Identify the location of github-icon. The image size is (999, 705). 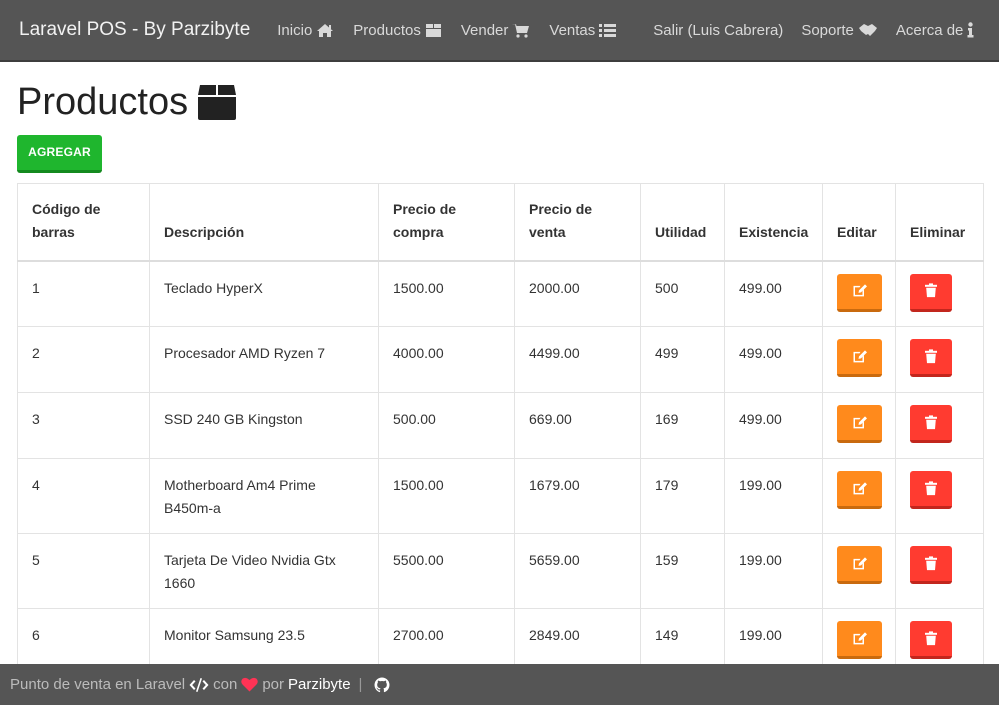
(382, 685).